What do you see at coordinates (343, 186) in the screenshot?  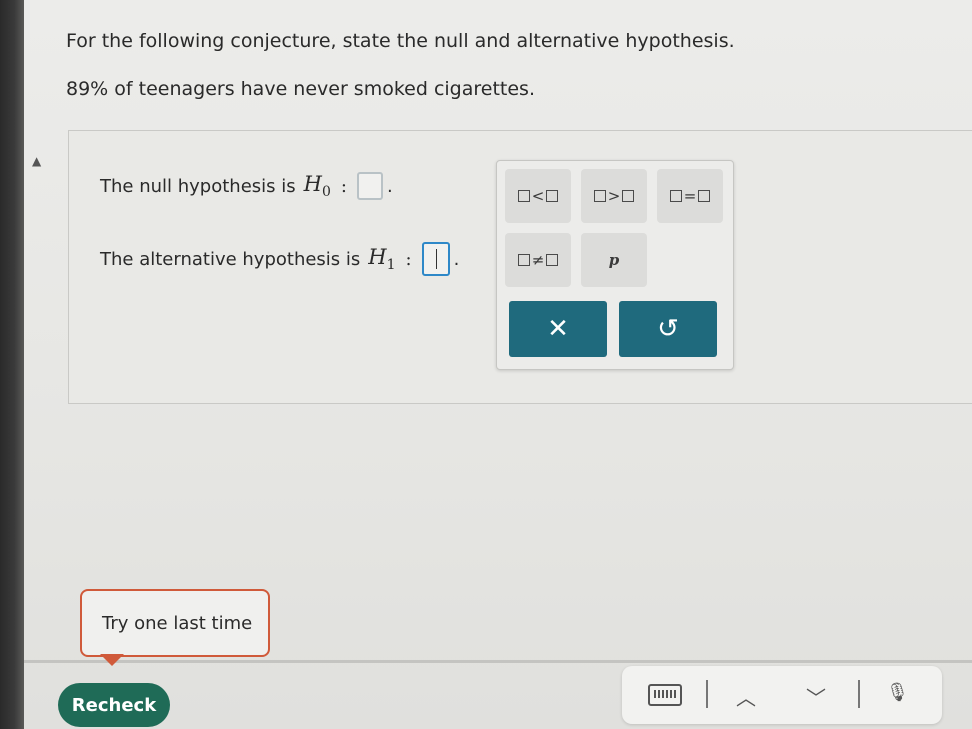 I see `null-colon: :` at bounding box center [343, 186].